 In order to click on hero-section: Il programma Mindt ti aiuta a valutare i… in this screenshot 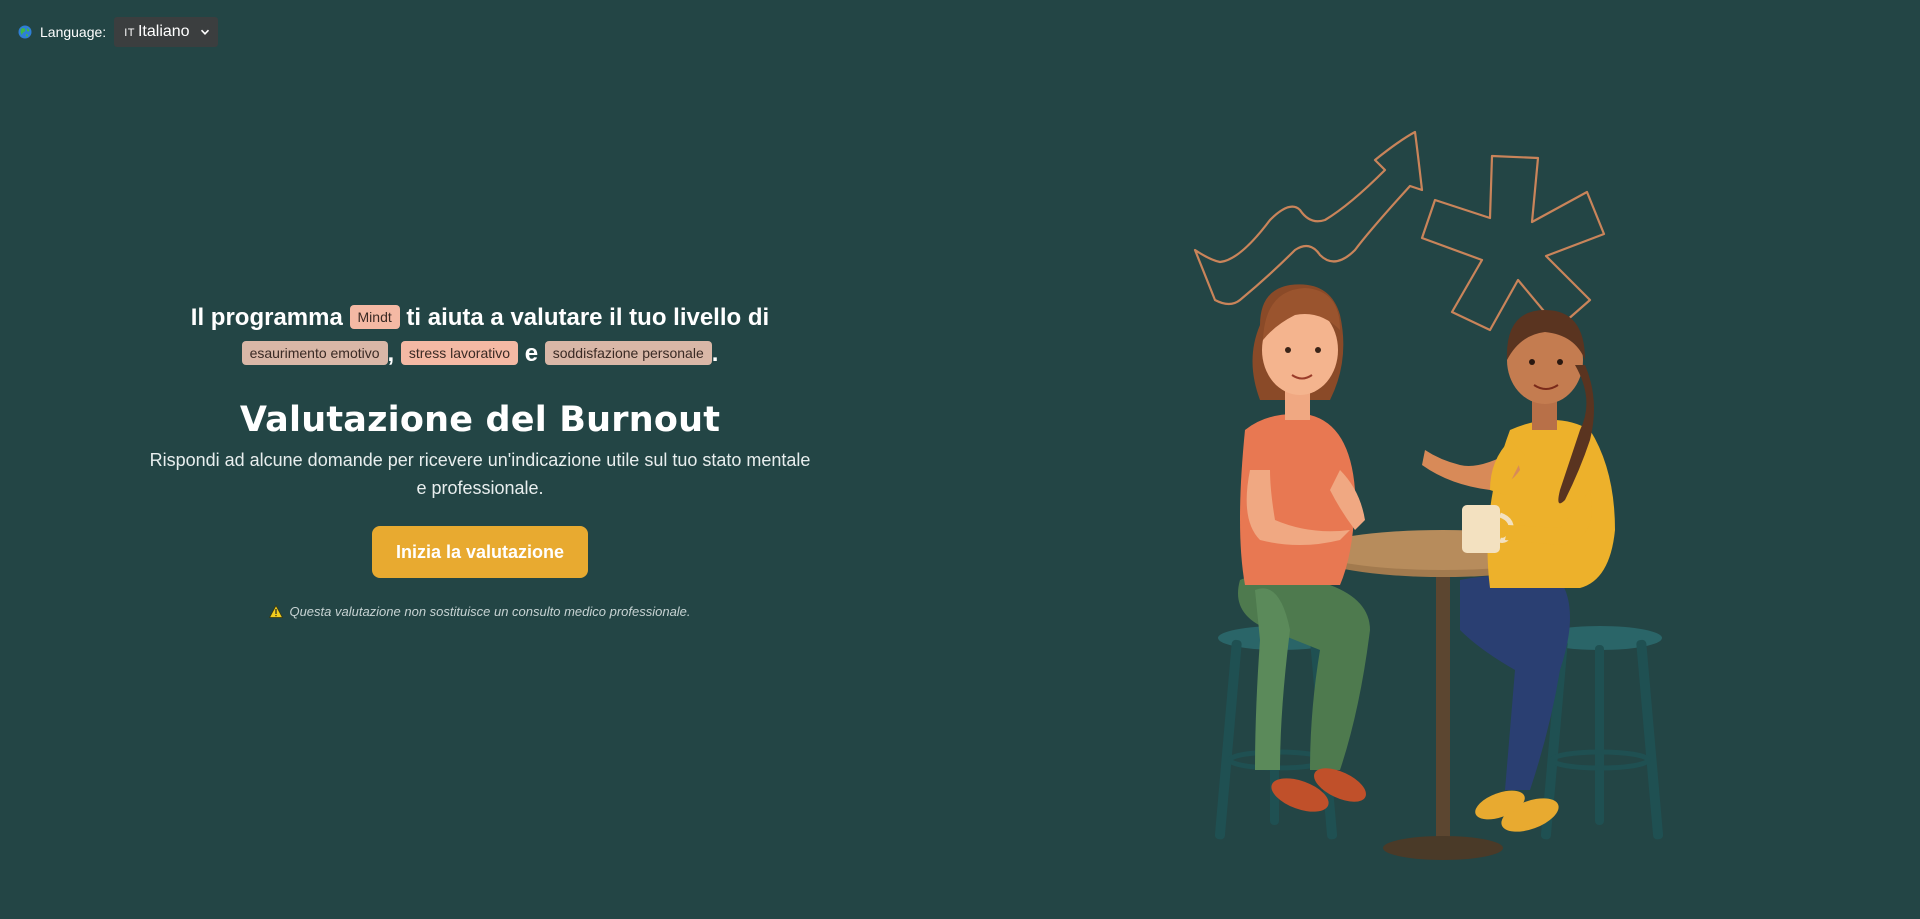, I will do `click(480, 459)`.